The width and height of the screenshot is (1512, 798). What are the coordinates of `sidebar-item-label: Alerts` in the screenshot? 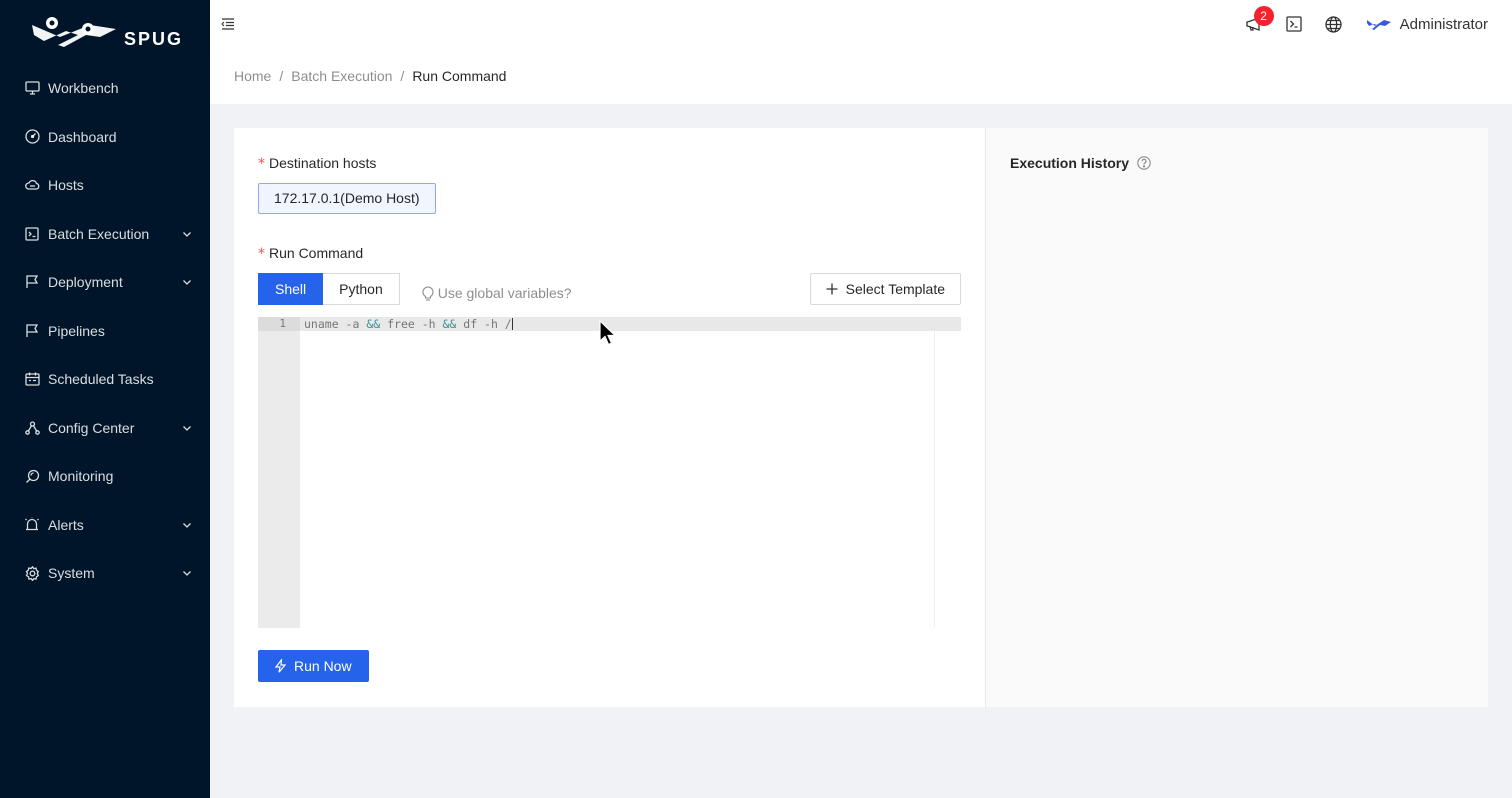 It's located at (66, 524).